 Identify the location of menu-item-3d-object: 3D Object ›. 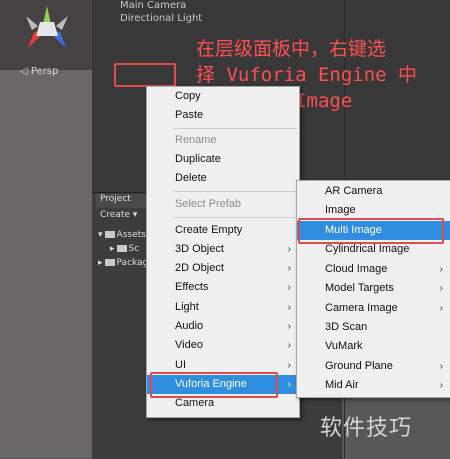
(223, 249).